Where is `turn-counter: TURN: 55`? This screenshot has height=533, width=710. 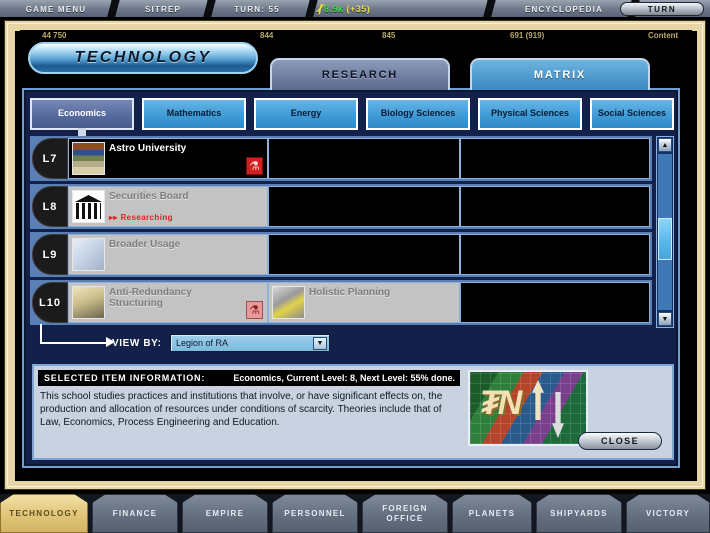
turn-counter: TURN: 55 is located at coordinates (257, 9).